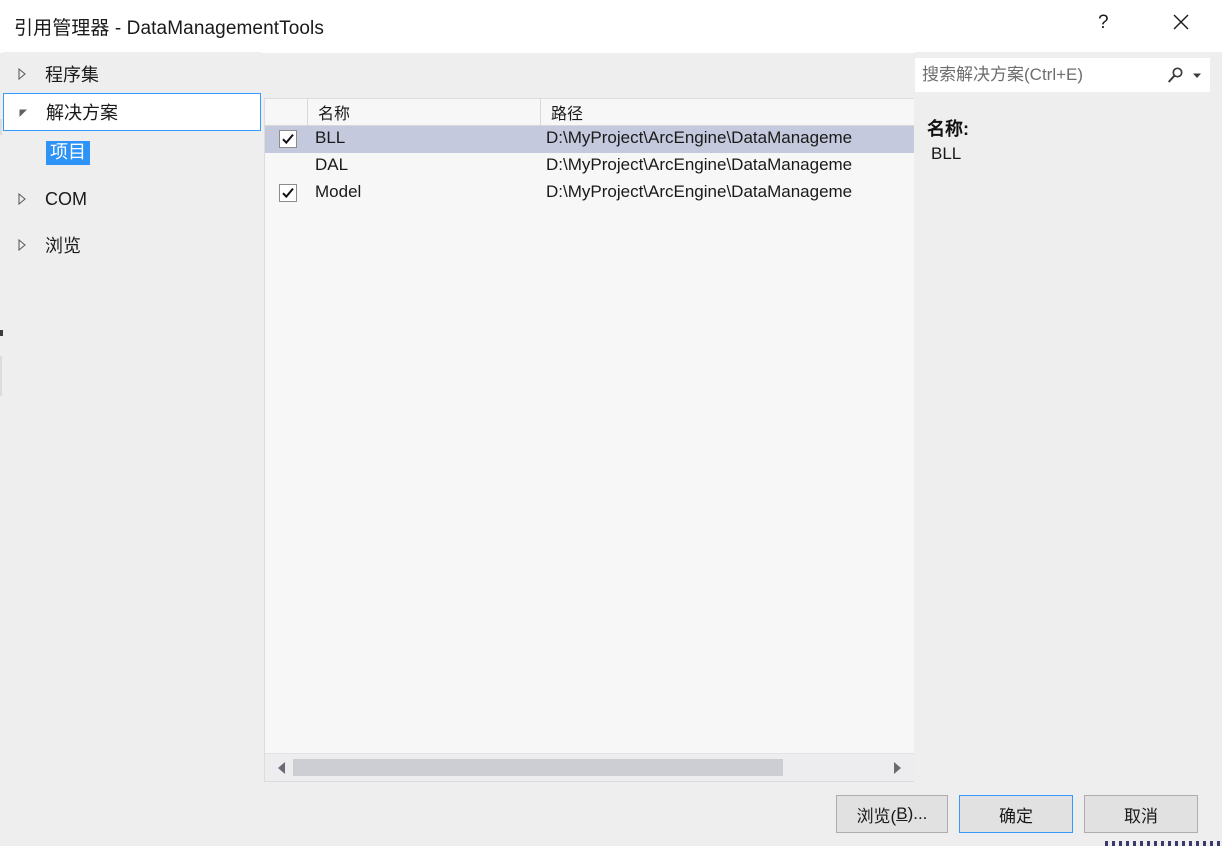 The width and height of the screenshot is (1222, 846). I want to click on window-title: 引用管理器 - DataManagementTools, so click(169, 28).